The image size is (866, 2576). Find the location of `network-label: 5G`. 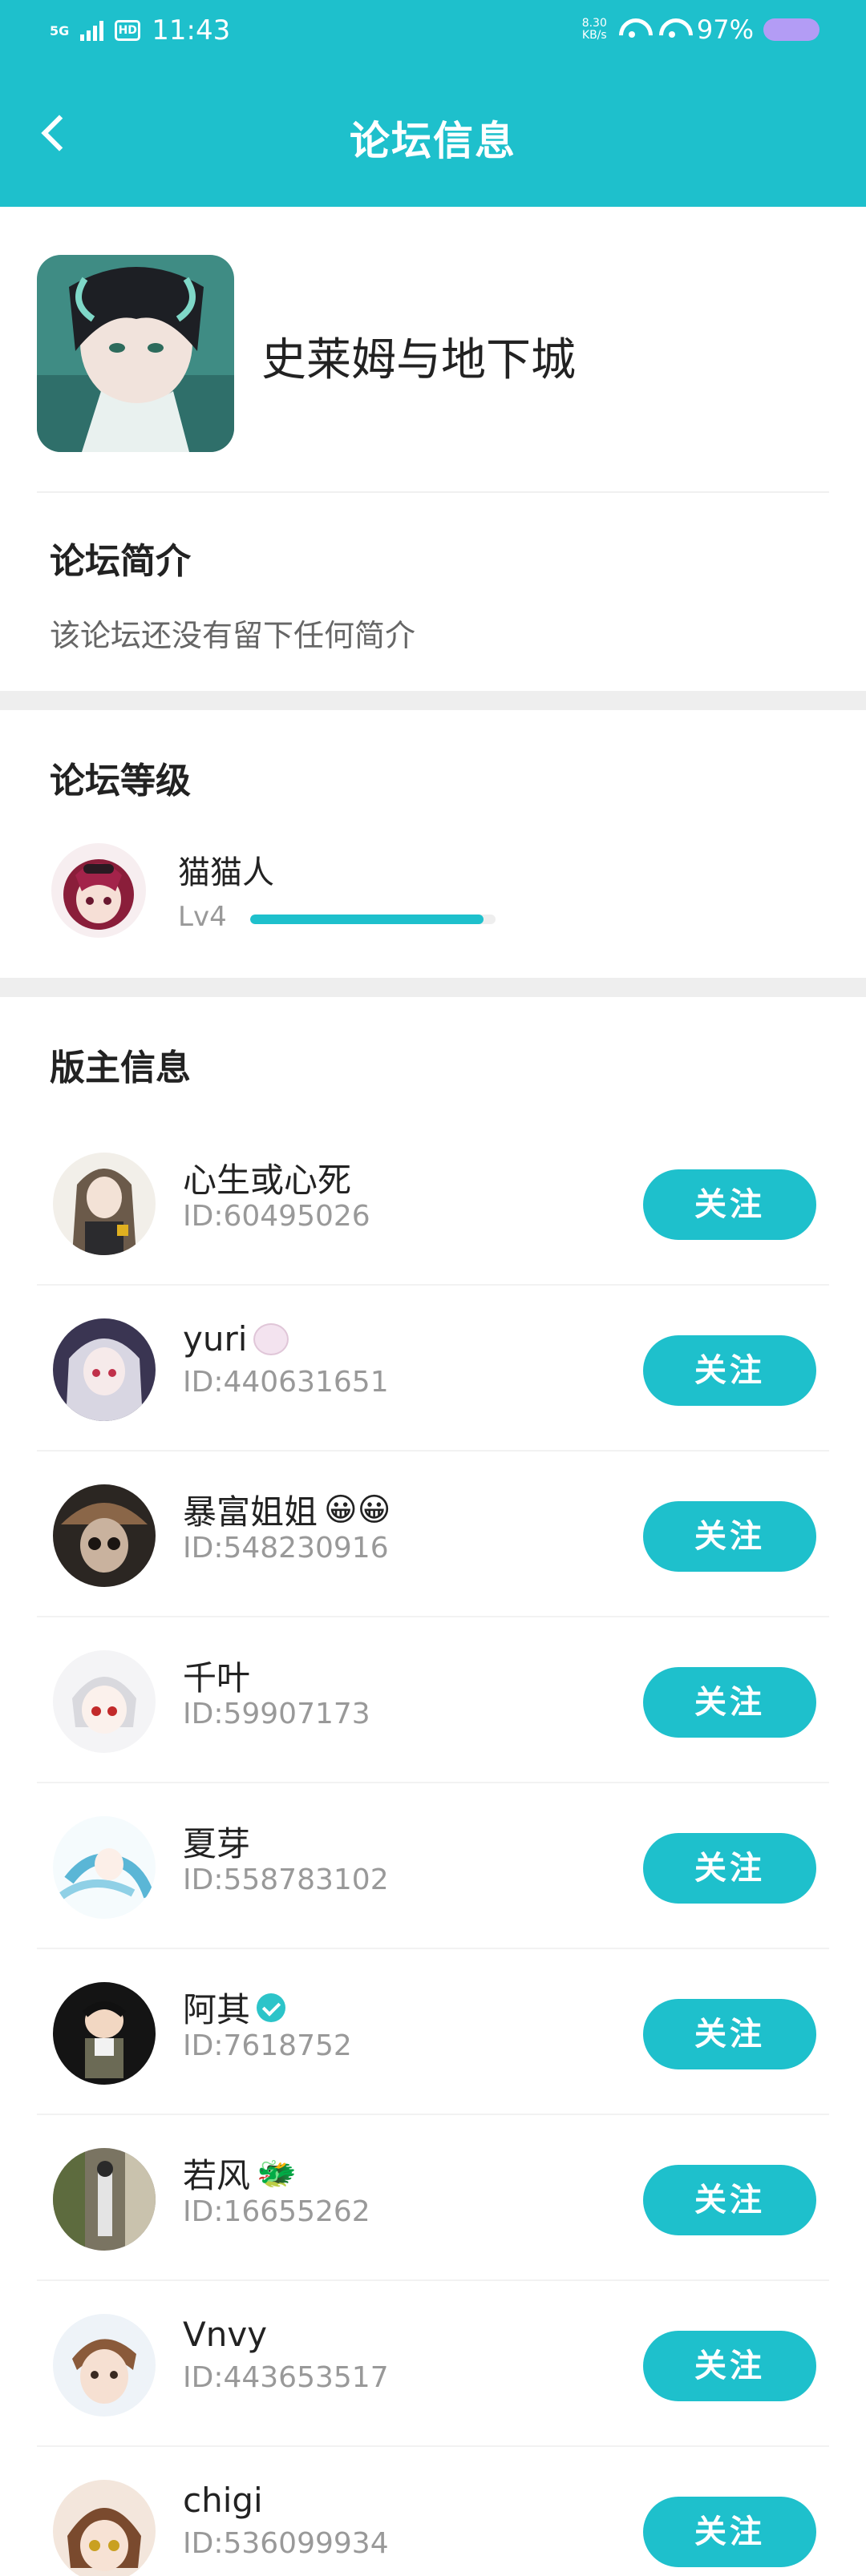

network-label: 5G is located at coordinates (60, 30).